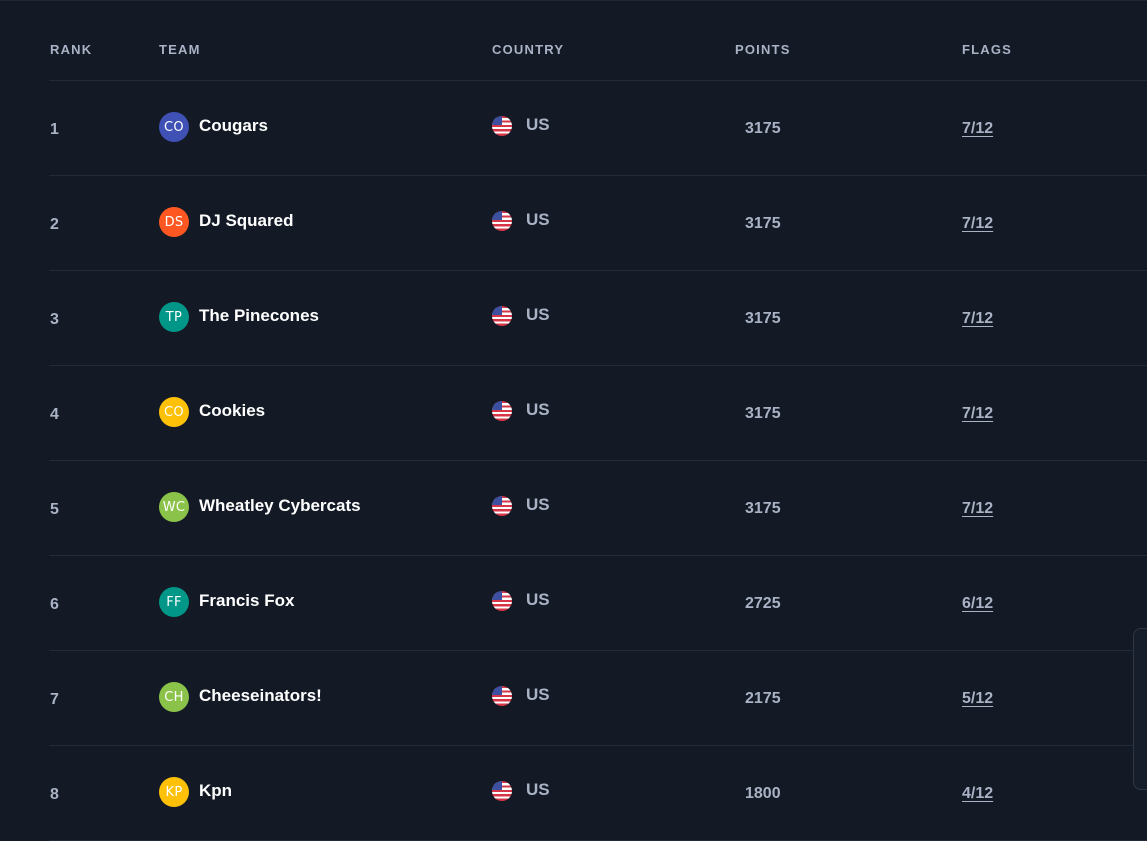 This screenshot has width=1147, height=841. I want to click on team-cell: WC Wheatley Cybercats, so click(260, 507).